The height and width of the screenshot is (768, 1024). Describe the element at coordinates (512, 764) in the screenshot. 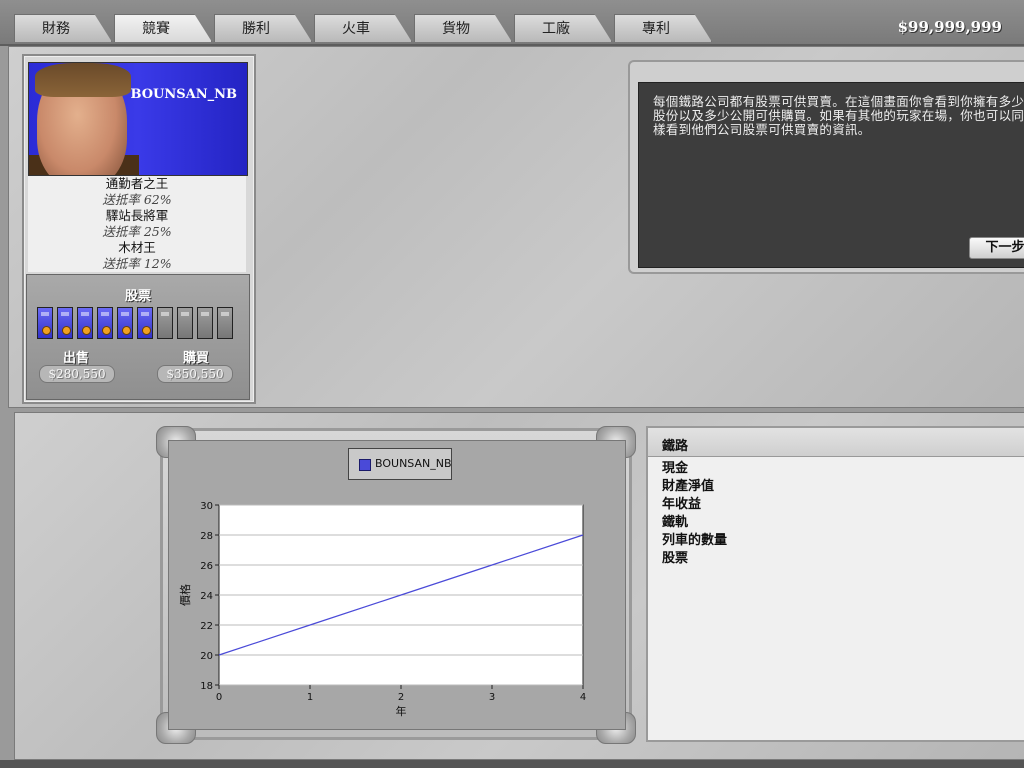

I see `footer-strip` at that location.